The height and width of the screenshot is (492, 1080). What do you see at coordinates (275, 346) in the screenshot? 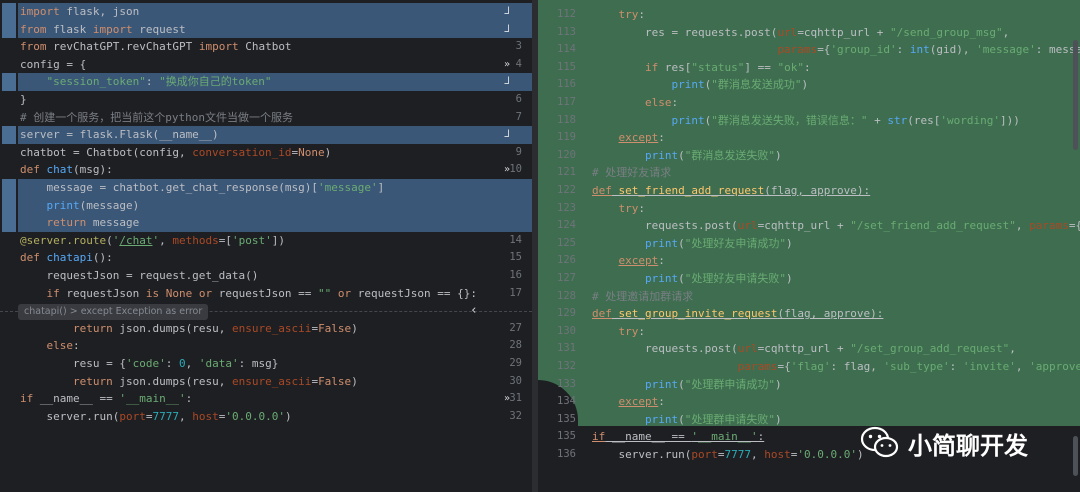
I see `code-line: else: 28` at bounding box center [275, 346].